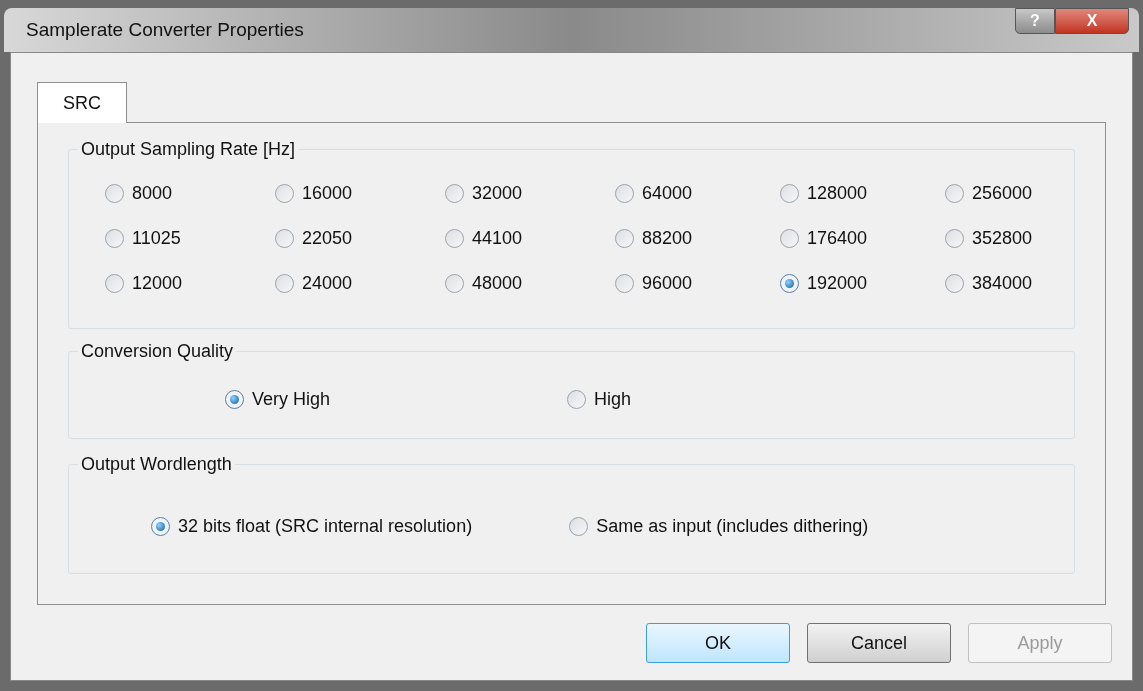  Describe the element at coordinates (497, 283) in the screenshot. I see `radio-label: 48000` at that location.